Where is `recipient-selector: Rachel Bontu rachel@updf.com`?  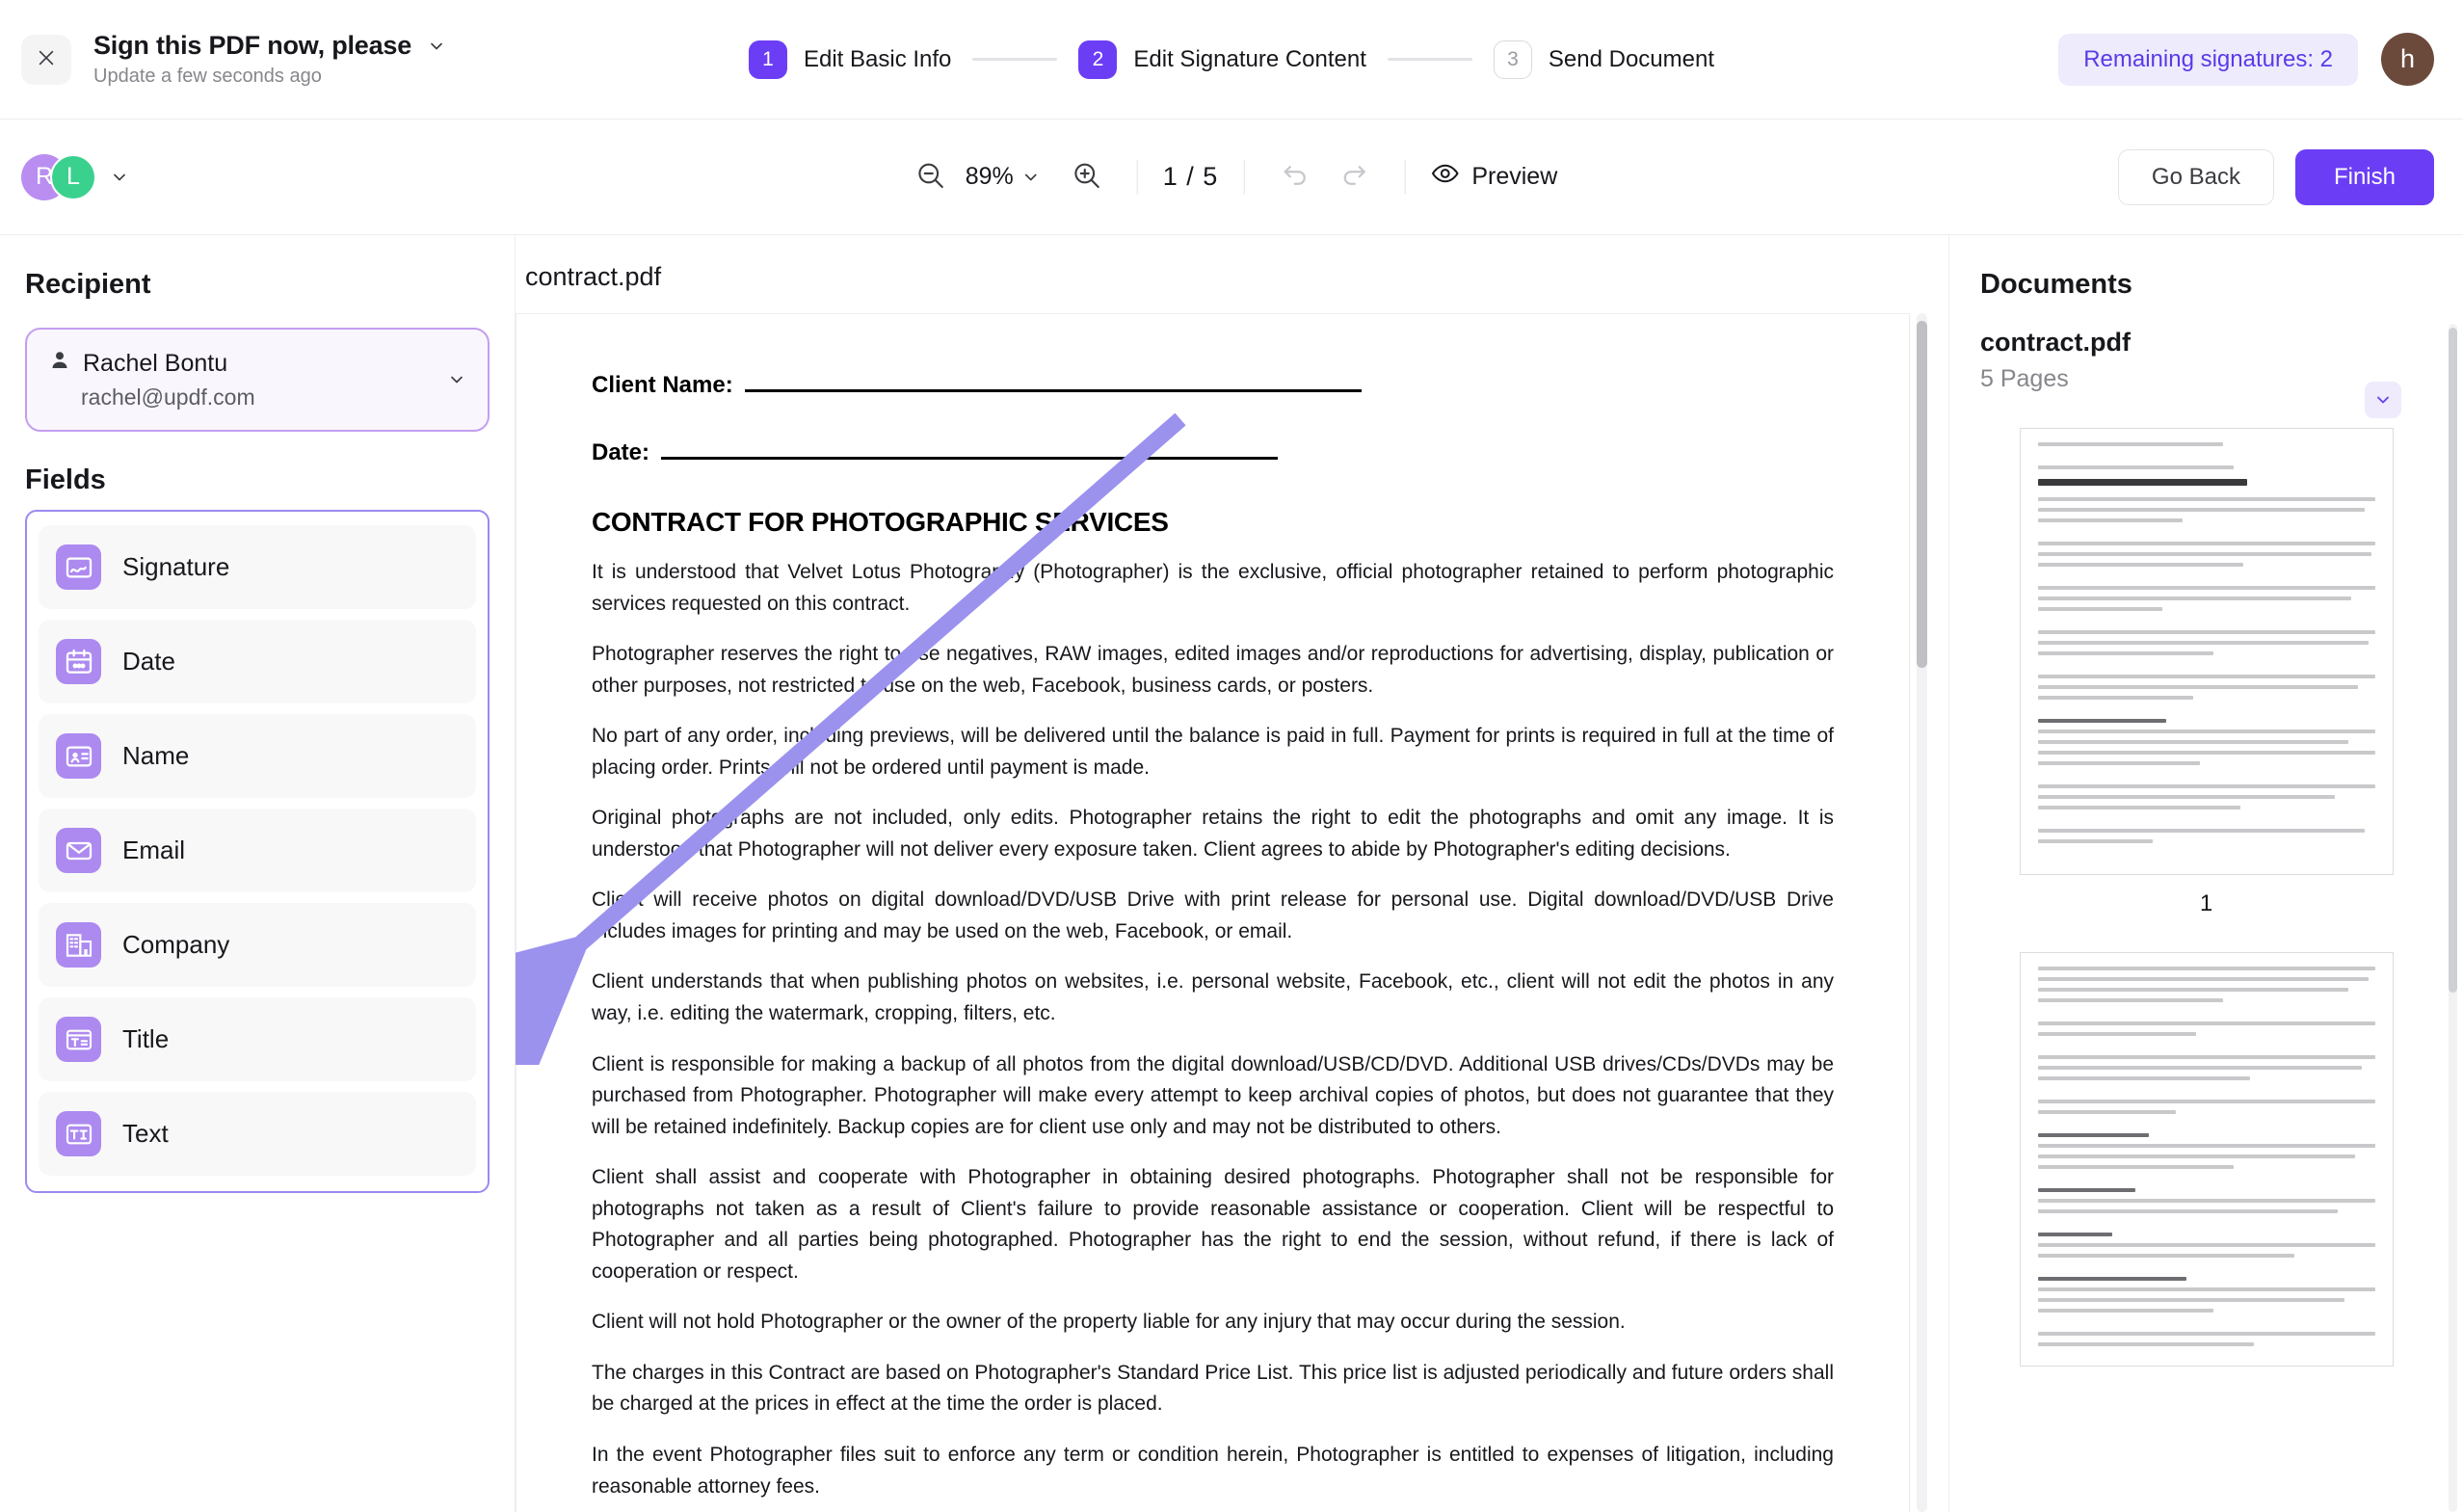 recipient-selector: Rachel Bontu rachel@updf.com is located at coordinates (257, 380).